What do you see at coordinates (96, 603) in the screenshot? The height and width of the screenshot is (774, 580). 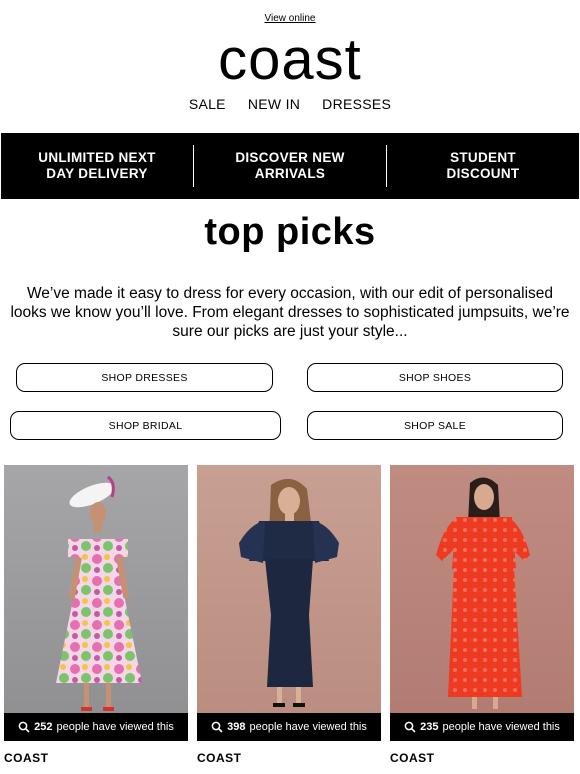 I see `product-image: 252 people have viewed this` at bounding box center [96, 603].